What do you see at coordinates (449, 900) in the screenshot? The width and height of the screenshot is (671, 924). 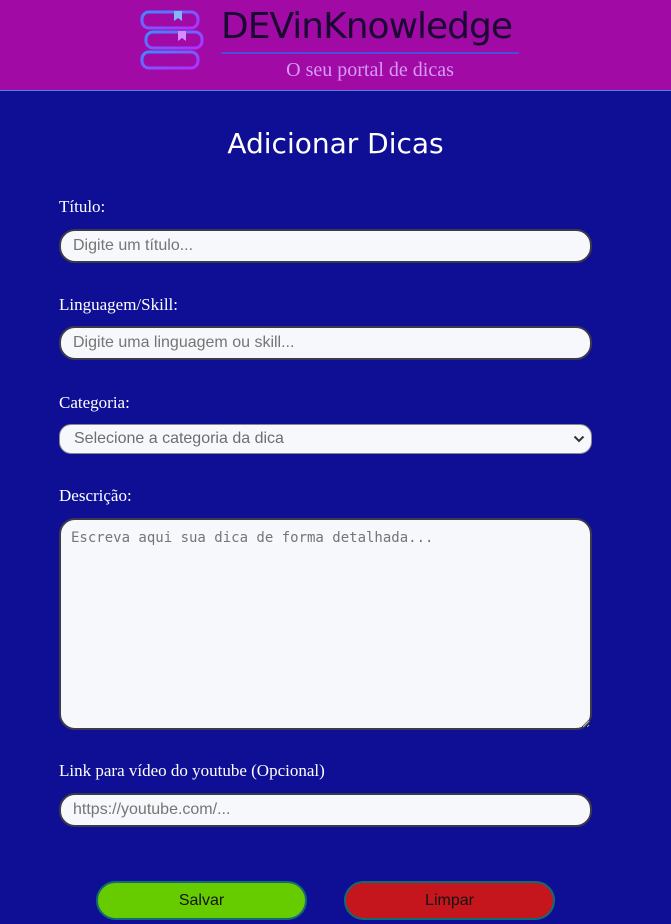 I see `clear-button: Limpar` at bounding box center [449, 900].